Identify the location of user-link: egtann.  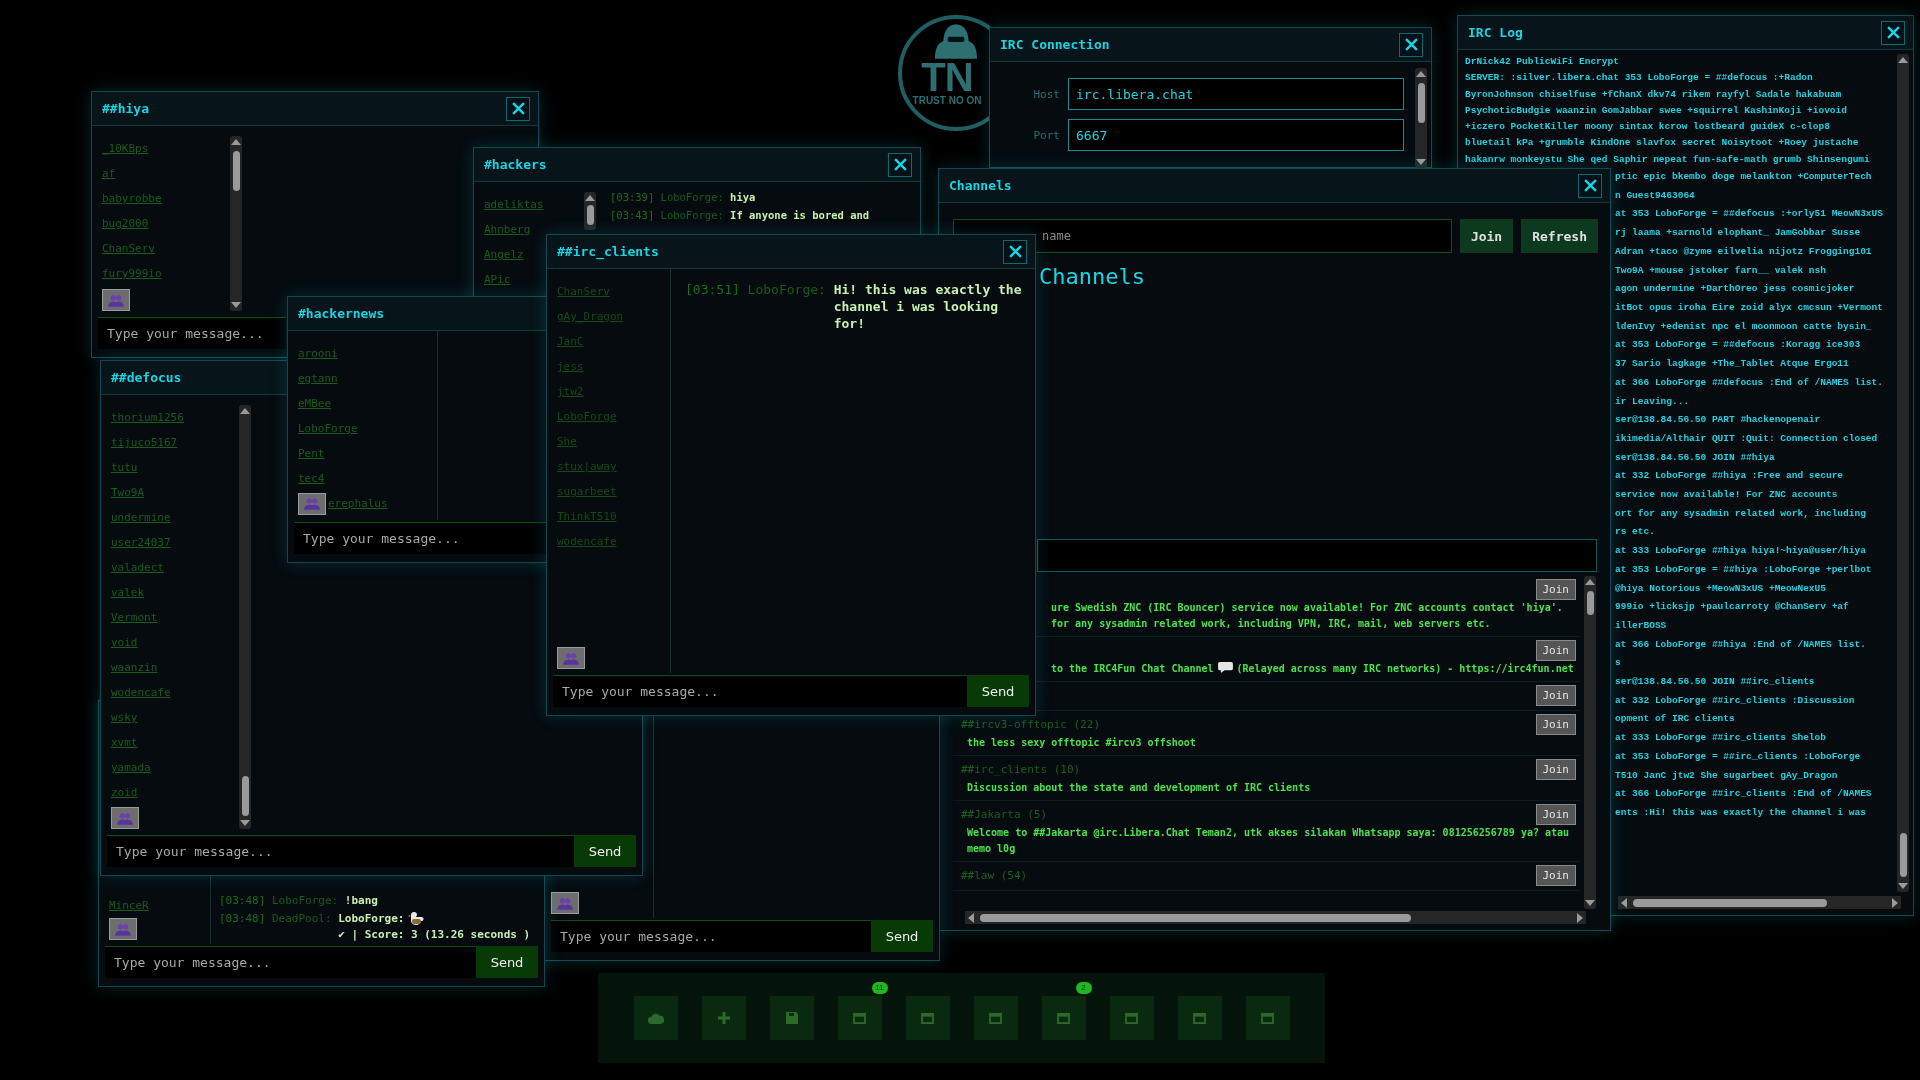
(318, 378).